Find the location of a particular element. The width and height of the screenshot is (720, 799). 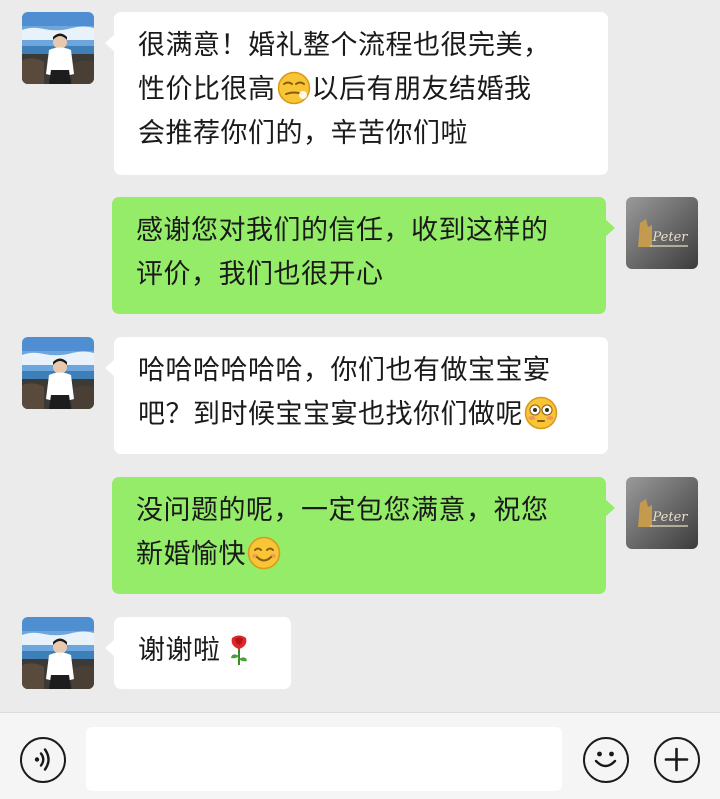

message-text: 谢谢啦 is located at coordinates (179, 650).